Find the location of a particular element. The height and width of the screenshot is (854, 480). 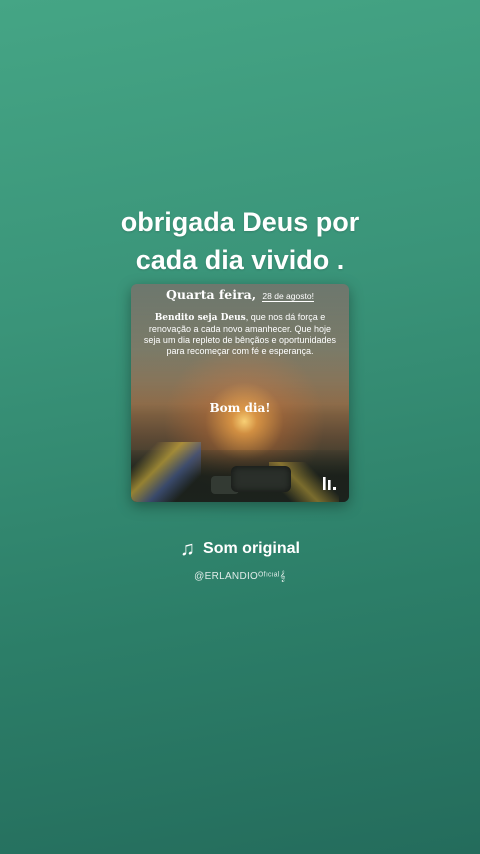

sound-link: ♫ Som original is located at coordinates (240, 549).